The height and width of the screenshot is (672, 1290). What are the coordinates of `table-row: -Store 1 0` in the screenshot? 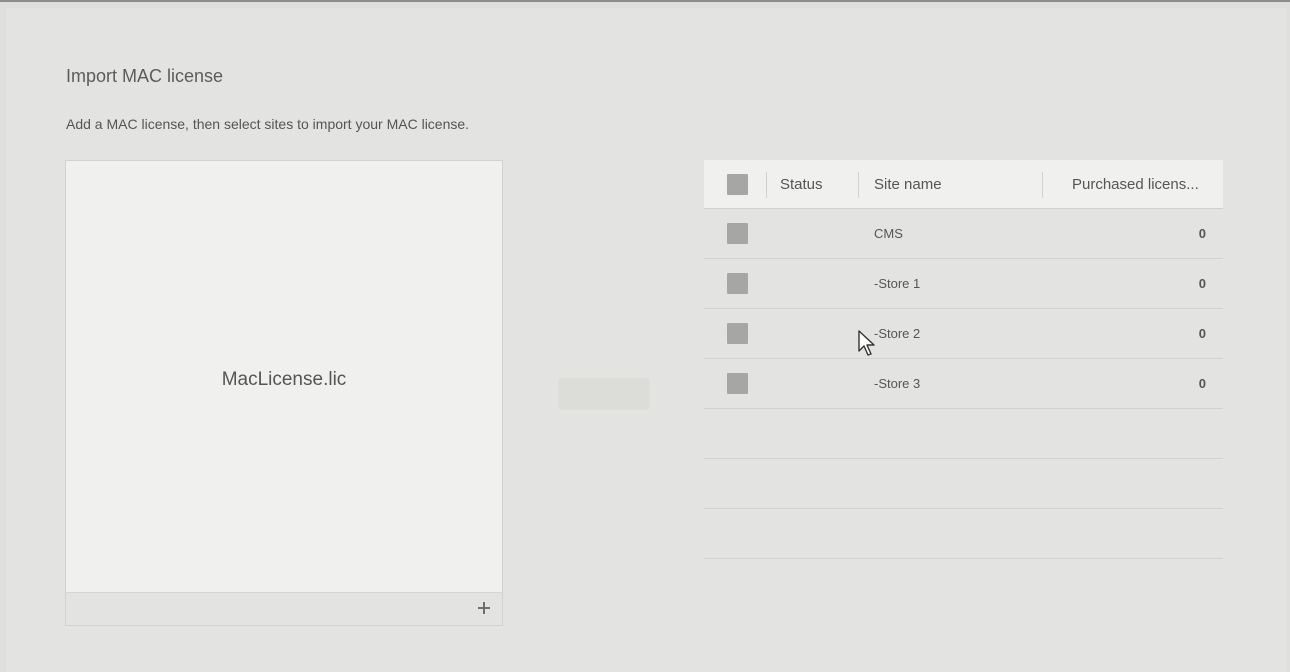 It's located at (963, 284).